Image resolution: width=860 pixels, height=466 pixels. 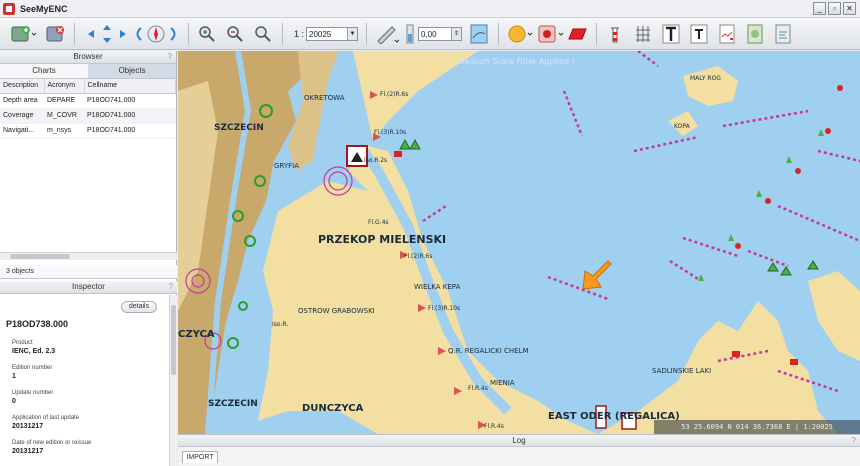 What do you see at coordinates (444, 308) in the screenshot?
I see `label-light: Fl.(3)R.10s` at bounding box center [444, 308].